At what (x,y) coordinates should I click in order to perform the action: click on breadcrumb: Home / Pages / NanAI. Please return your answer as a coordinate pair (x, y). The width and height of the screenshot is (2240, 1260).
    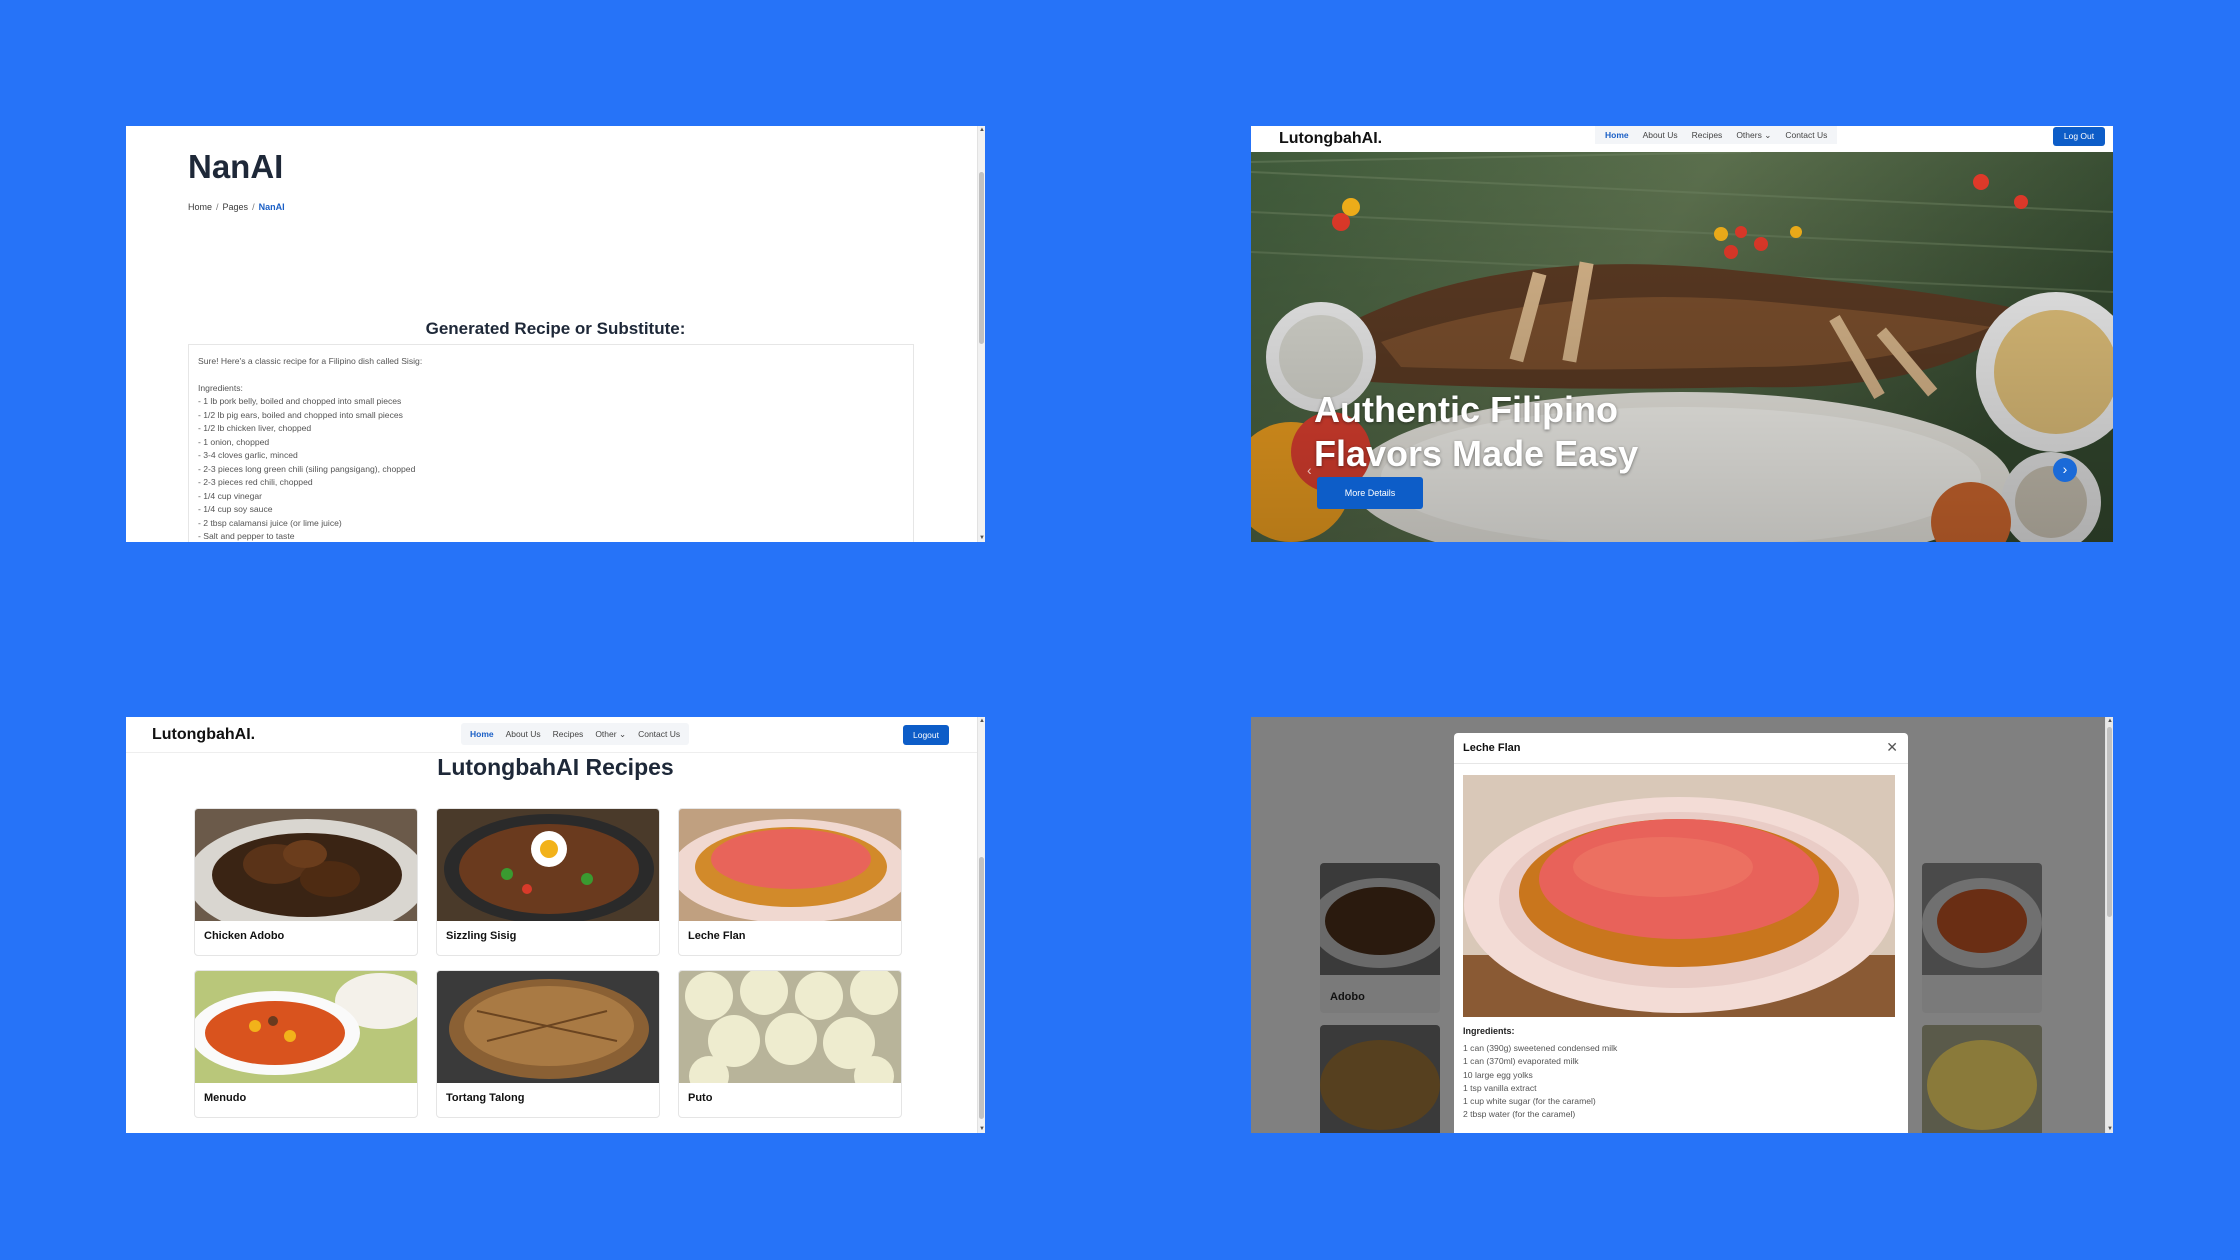
    Looking at the image, I should click on (236, 207).